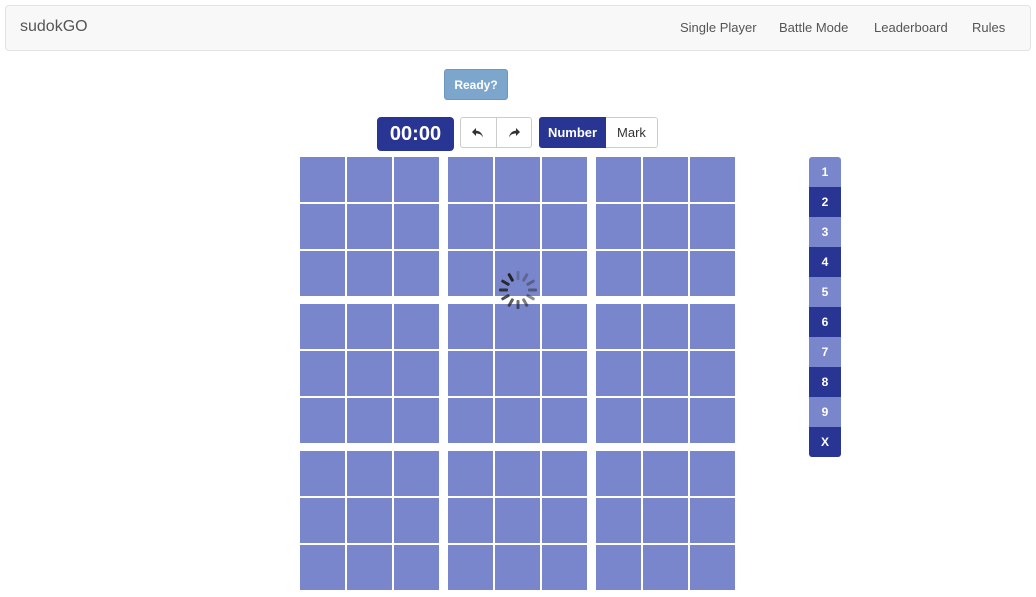 This screenshot has width=1036, height=597. Describe the element at coordinates (825, 232) in the screenshot. I see `numpad-button-3: 3` at that location.